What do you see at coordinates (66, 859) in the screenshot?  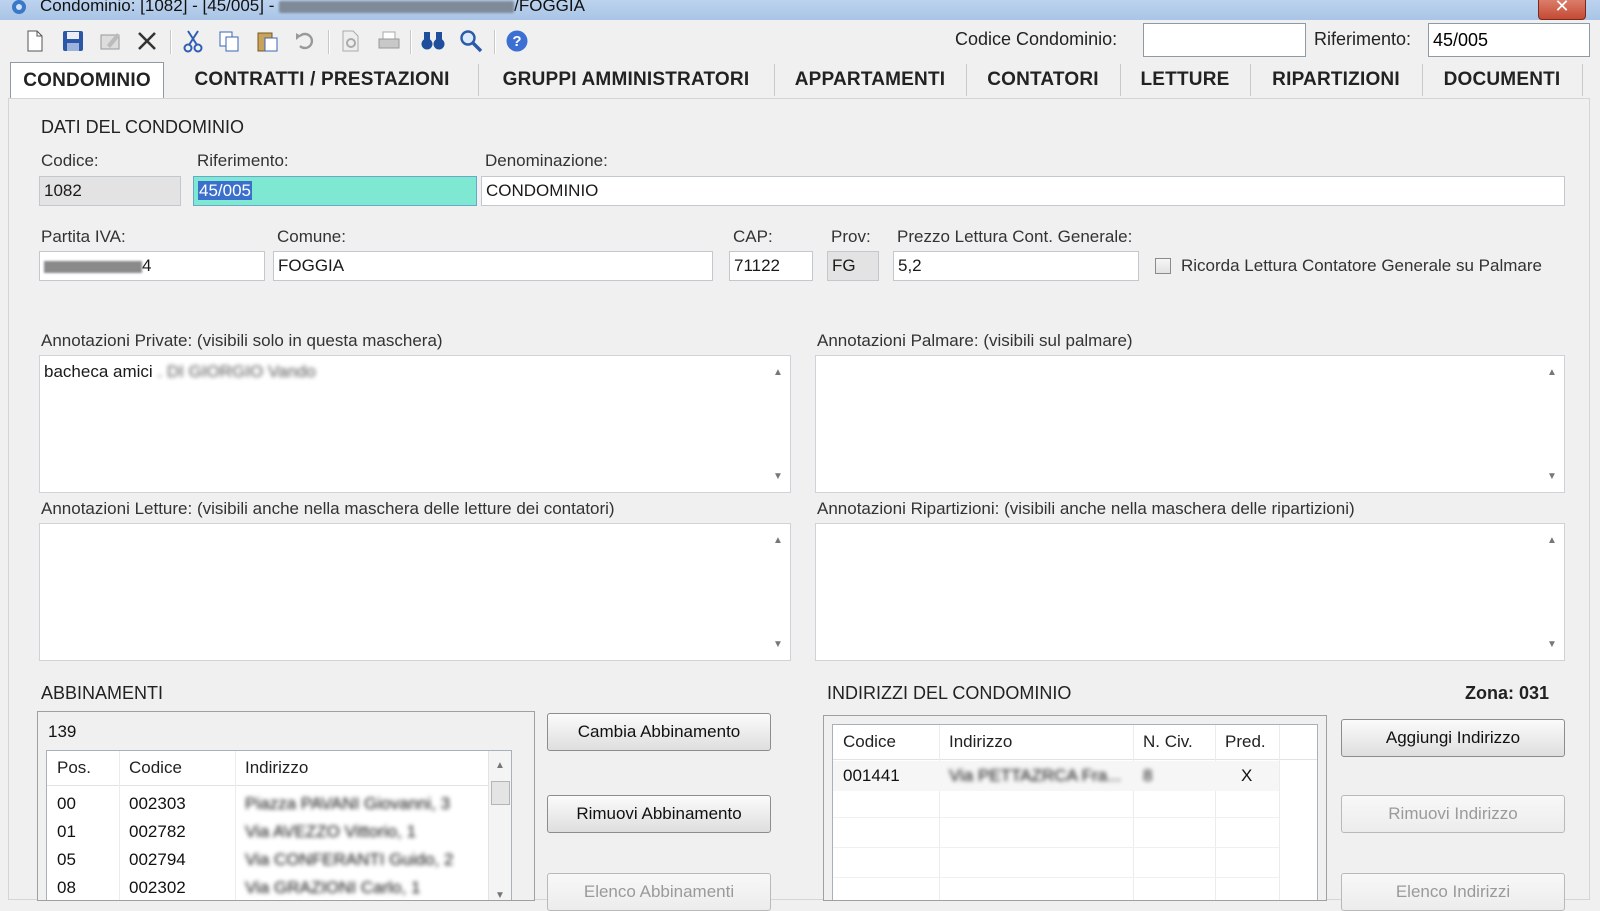 I see `row-pos: 05` at bounding box center [66, 859].